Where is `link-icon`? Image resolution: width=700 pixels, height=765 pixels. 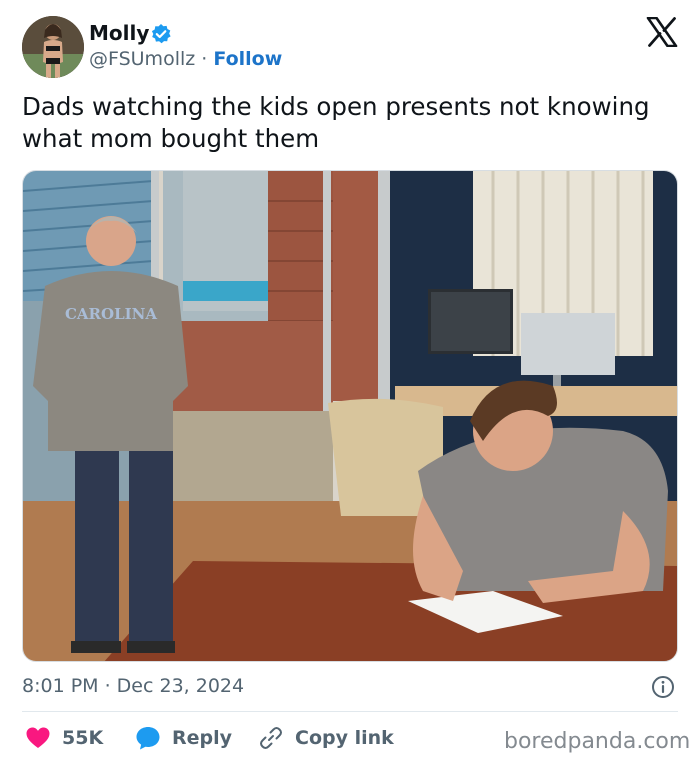
link-icon is located at coordinates (271, 738).